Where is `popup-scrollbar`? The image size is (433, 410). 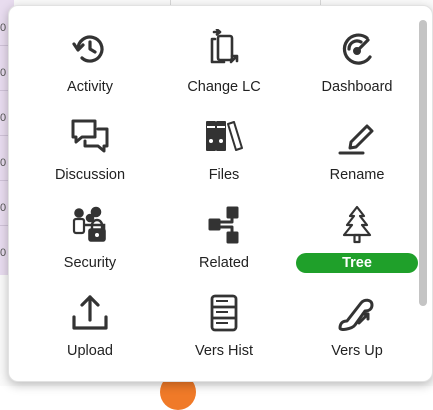 popup-scrollbar is located at coordinates (423, 163).